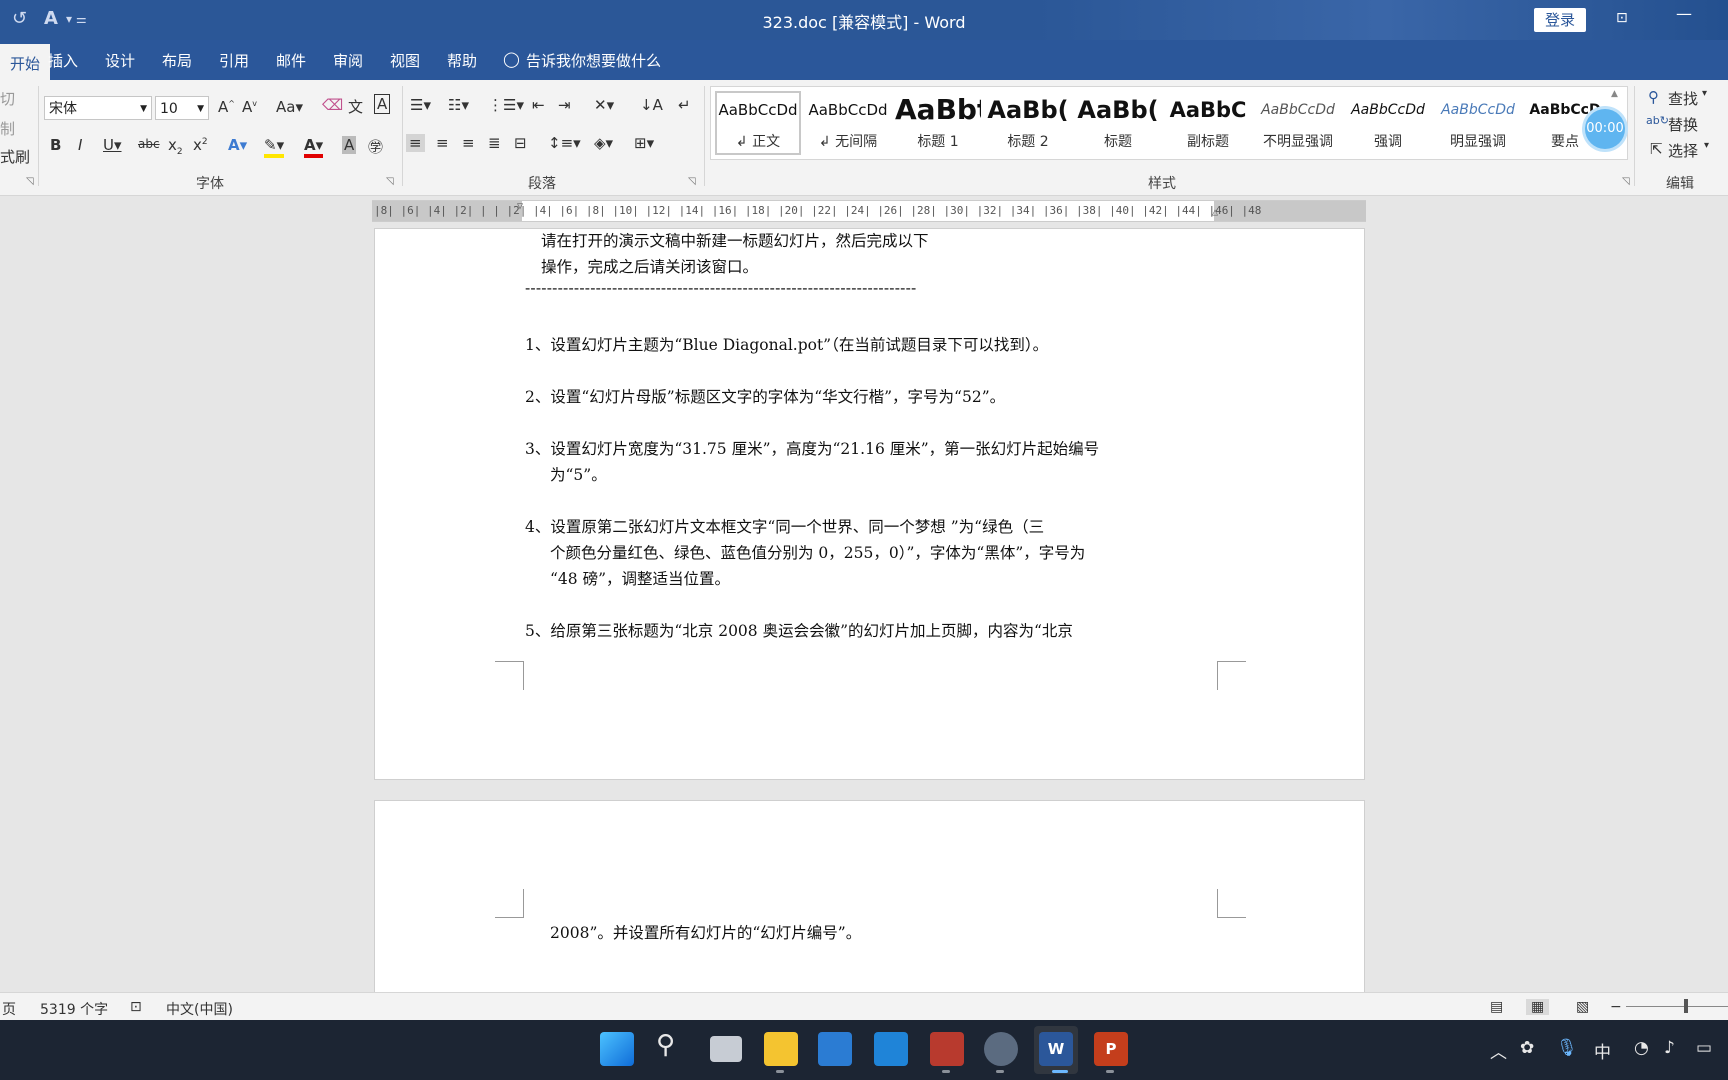  What do you see at coordinates (55, 145) in the screenshot?
I see `bold-icon: B` at bounding box center [55, 145].